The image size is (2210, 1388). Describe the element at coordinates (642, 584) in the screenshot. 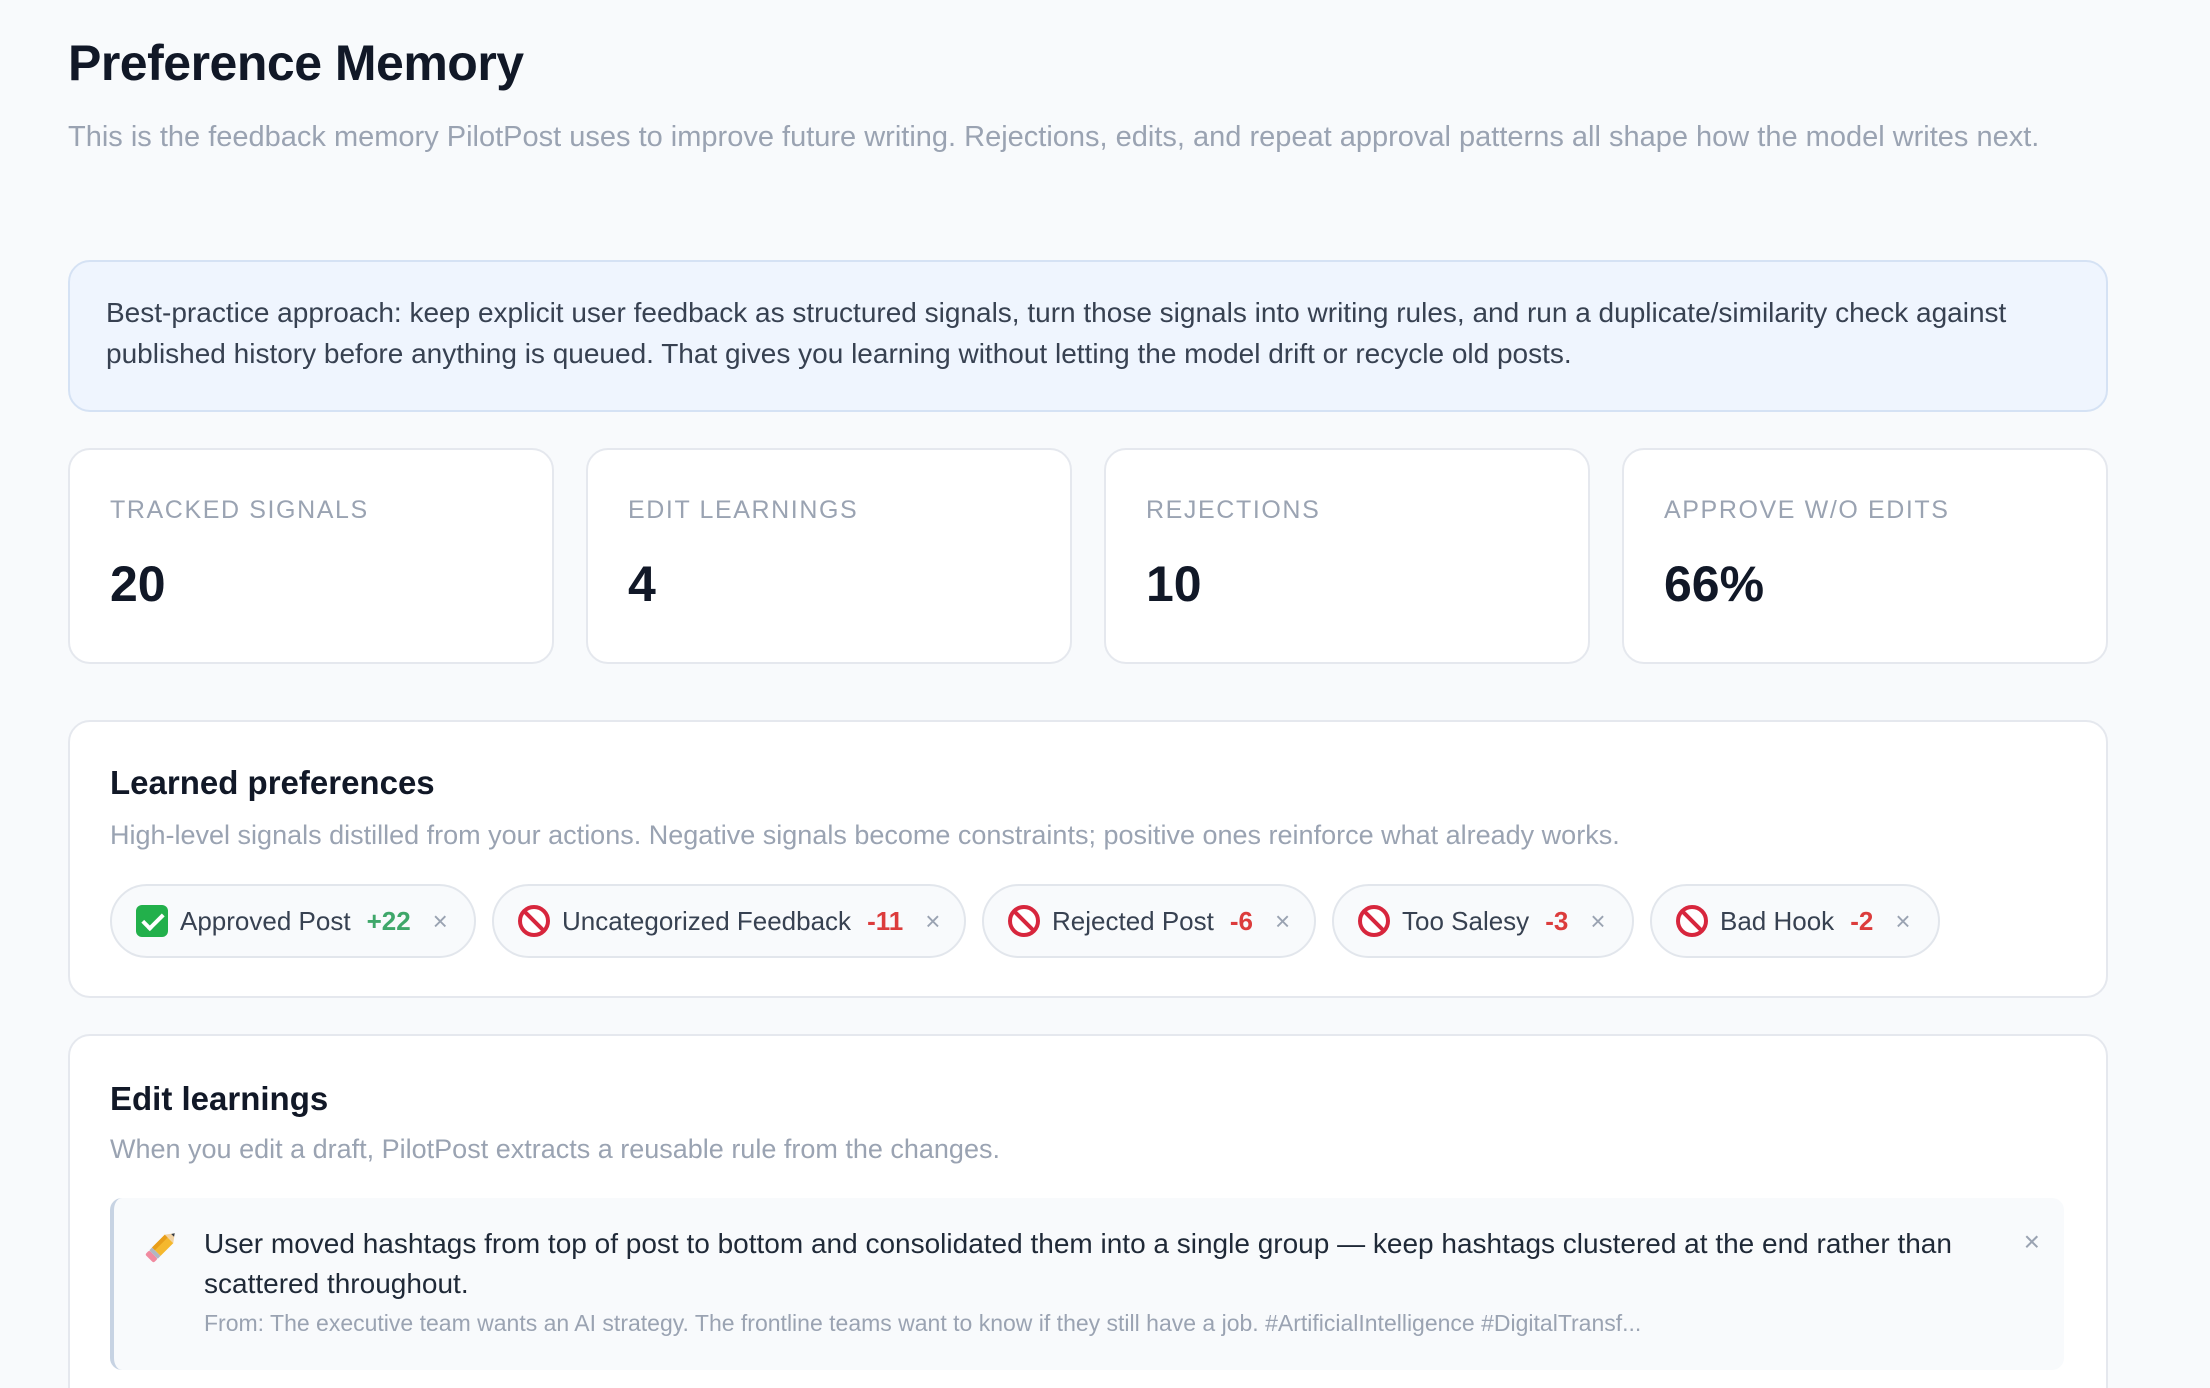

I see `stat-value: 4` at that location.